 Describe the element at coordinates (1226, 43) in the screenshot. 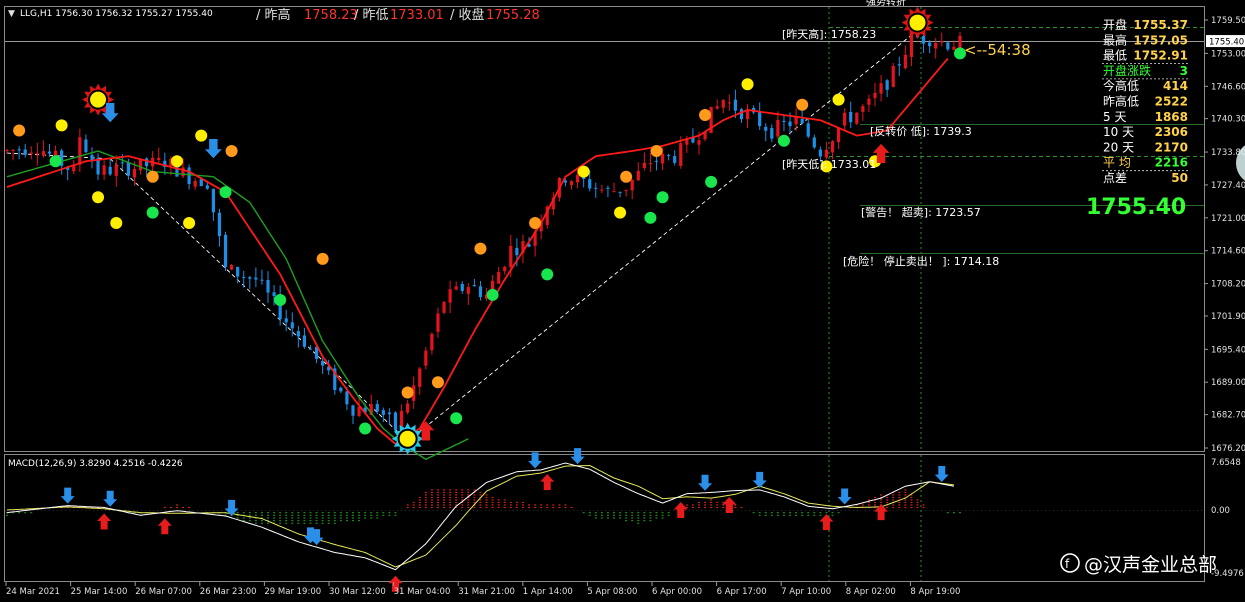

I see `current-price-label: 1755.40` at that location.